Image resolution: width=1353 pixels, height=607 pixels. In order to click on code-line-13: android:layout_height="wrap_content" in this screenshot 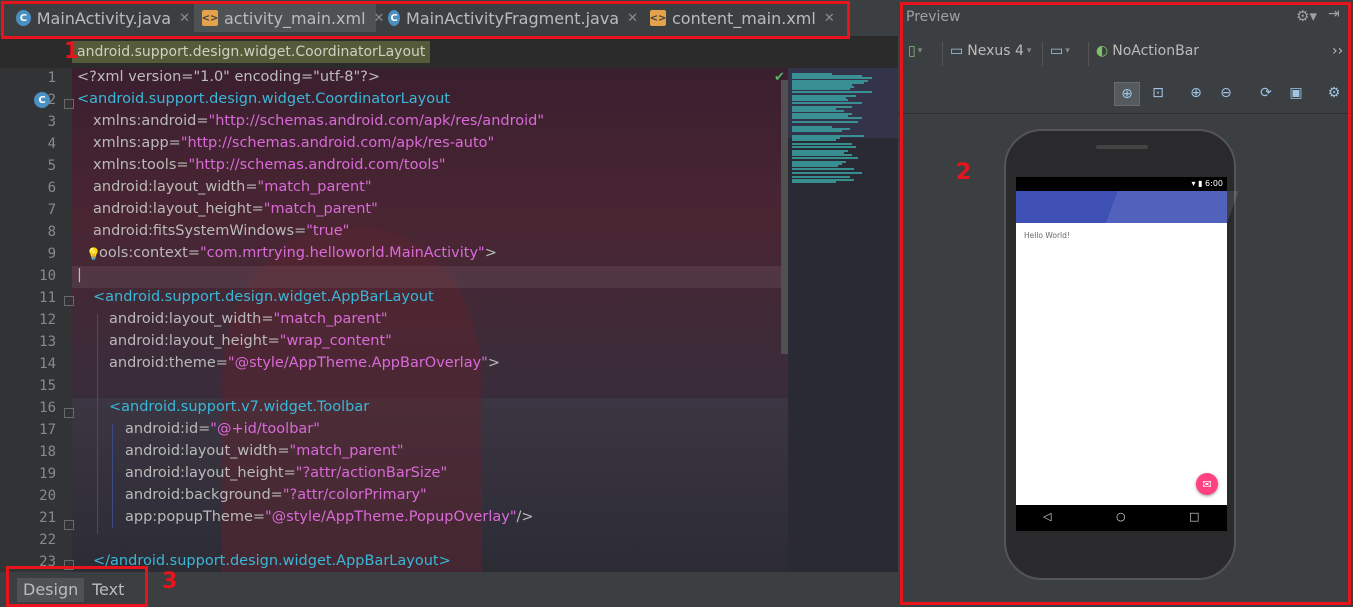, I will do `click(250, 341)`.